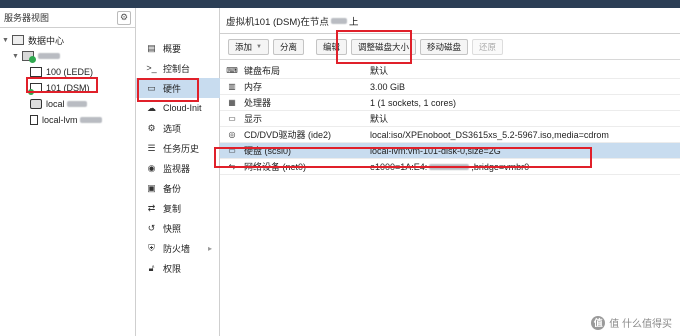  What do you see at coordinates (259, 46) in the screenshot?
I see `chevron-down-icon: ▼` at bounding box center [259, 46].